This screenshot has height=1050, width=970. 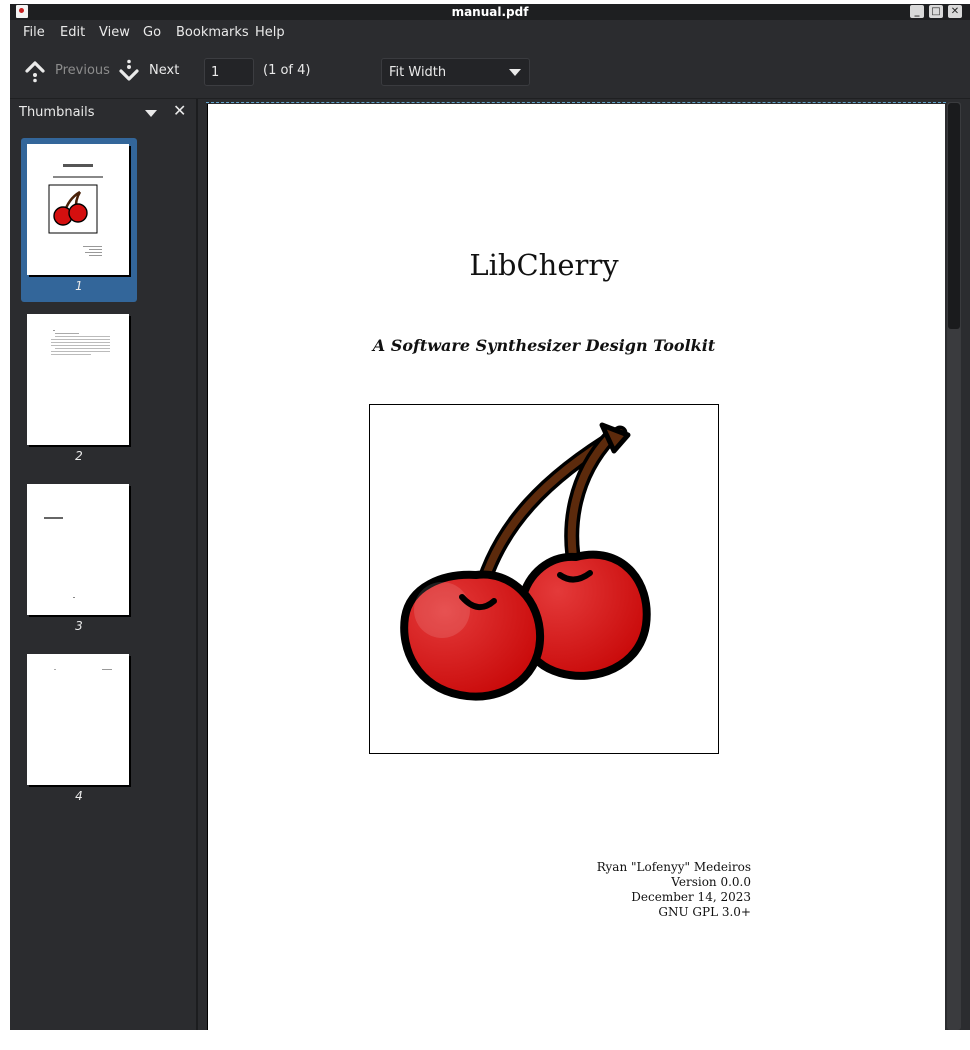 I want to click on version-line: Version 0.0.0, so click(x=711, y=882).